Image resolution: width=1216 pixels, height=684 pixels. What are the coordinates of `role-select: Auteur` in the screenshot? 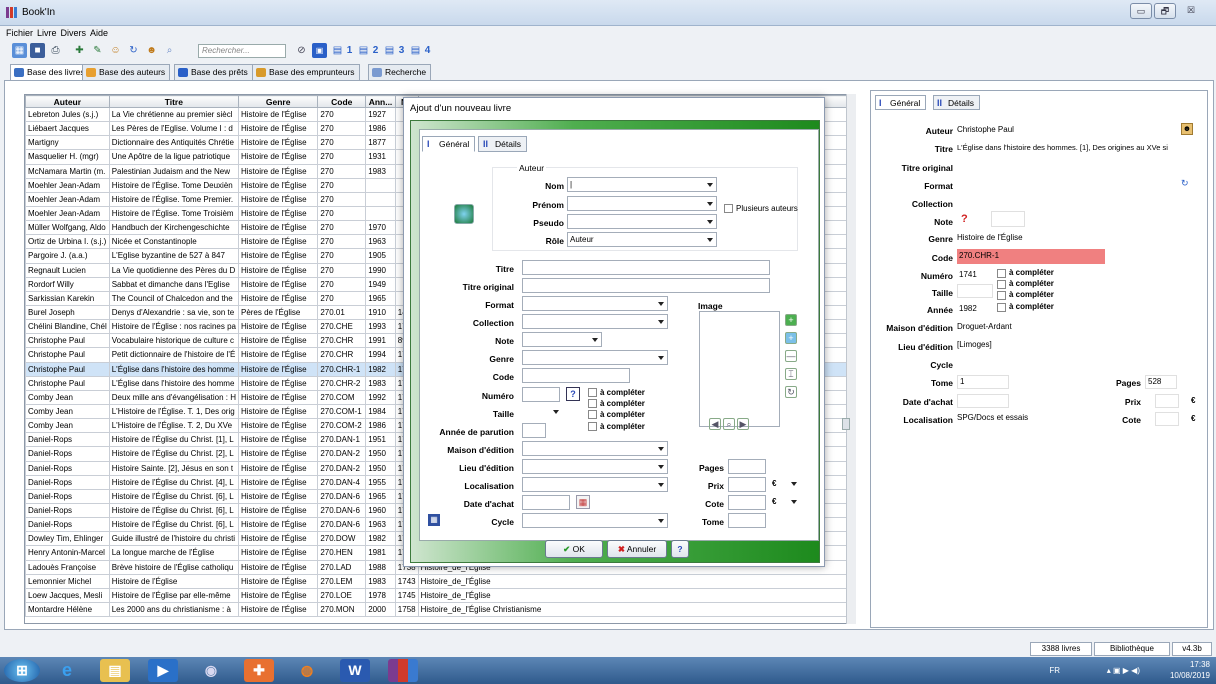 It's located at (642, 239).